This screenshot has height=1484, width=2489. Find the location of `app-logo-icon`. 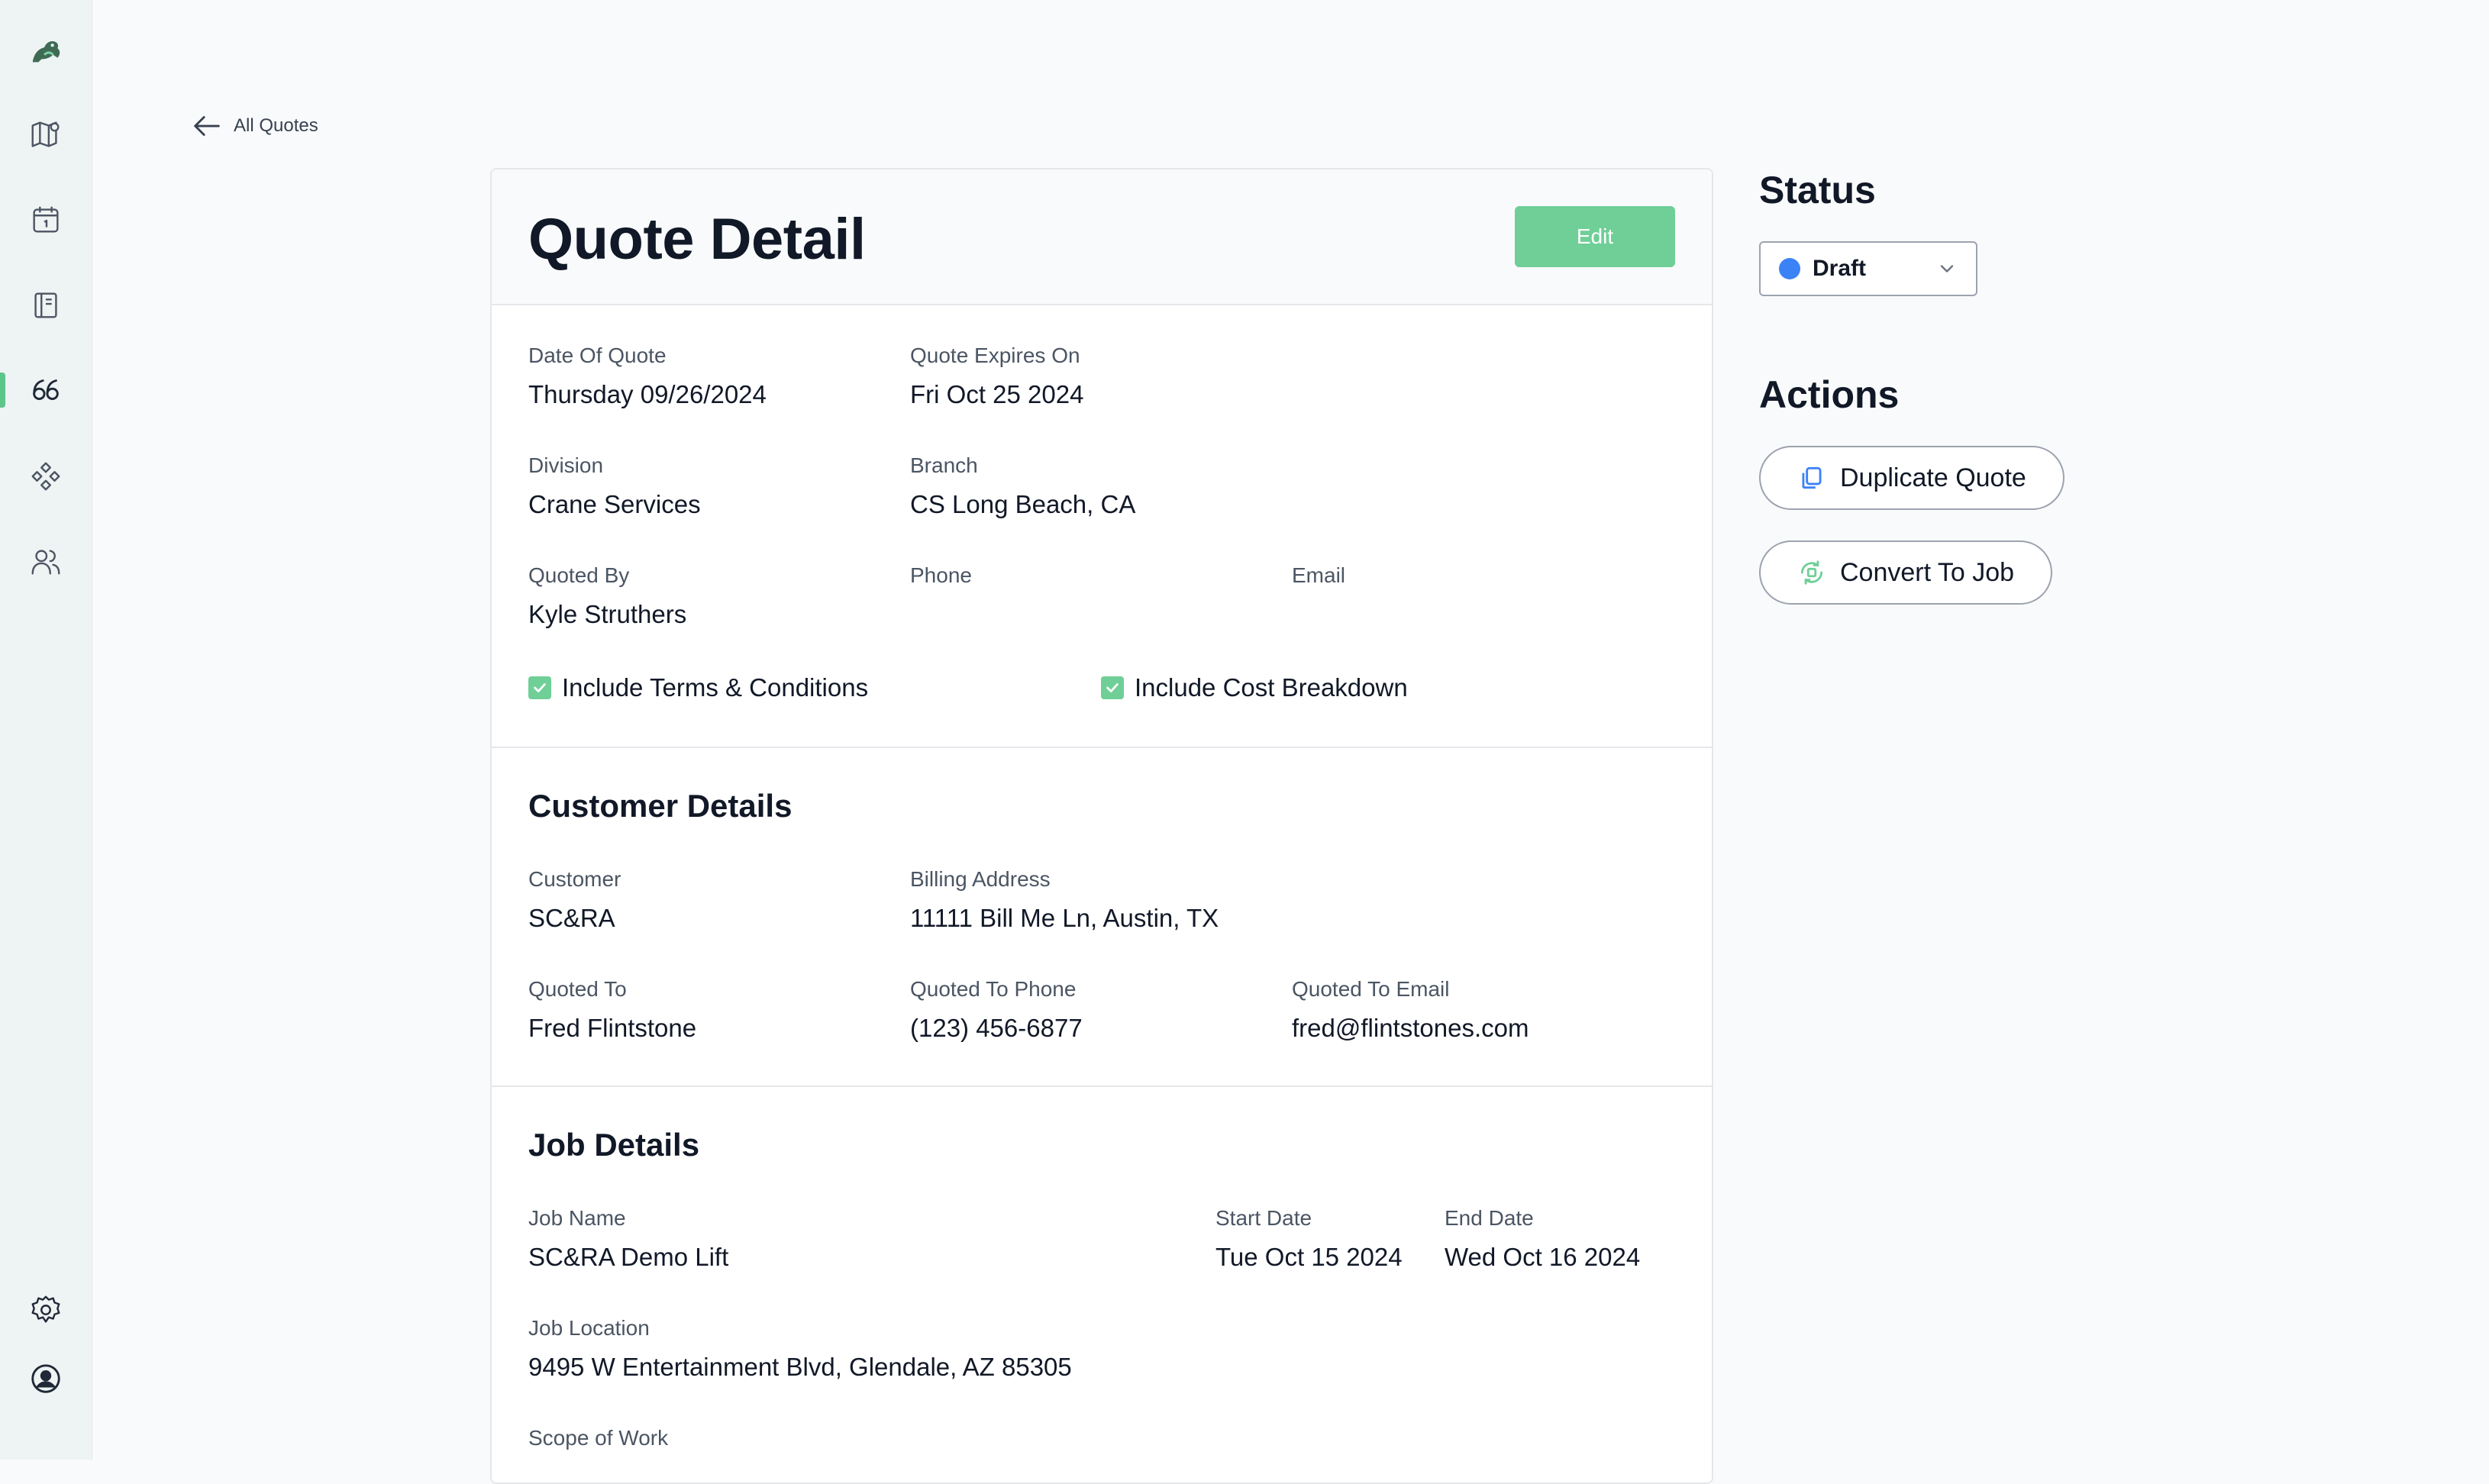

app-logo-icon is located at coordinates (45, 51).